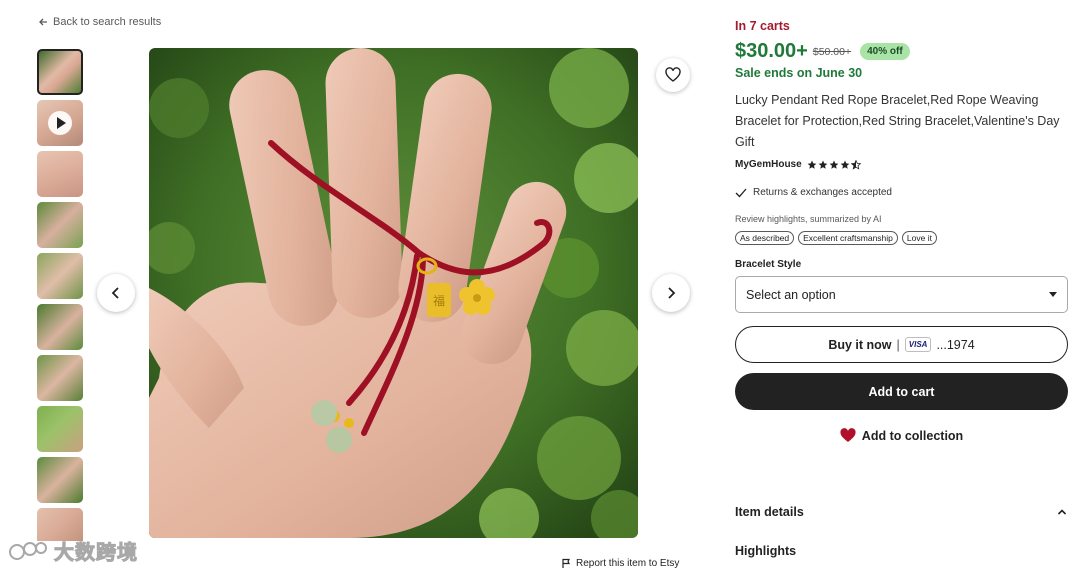  I want to click on add-to-collection-label: Add to collection, so click(912, 435).